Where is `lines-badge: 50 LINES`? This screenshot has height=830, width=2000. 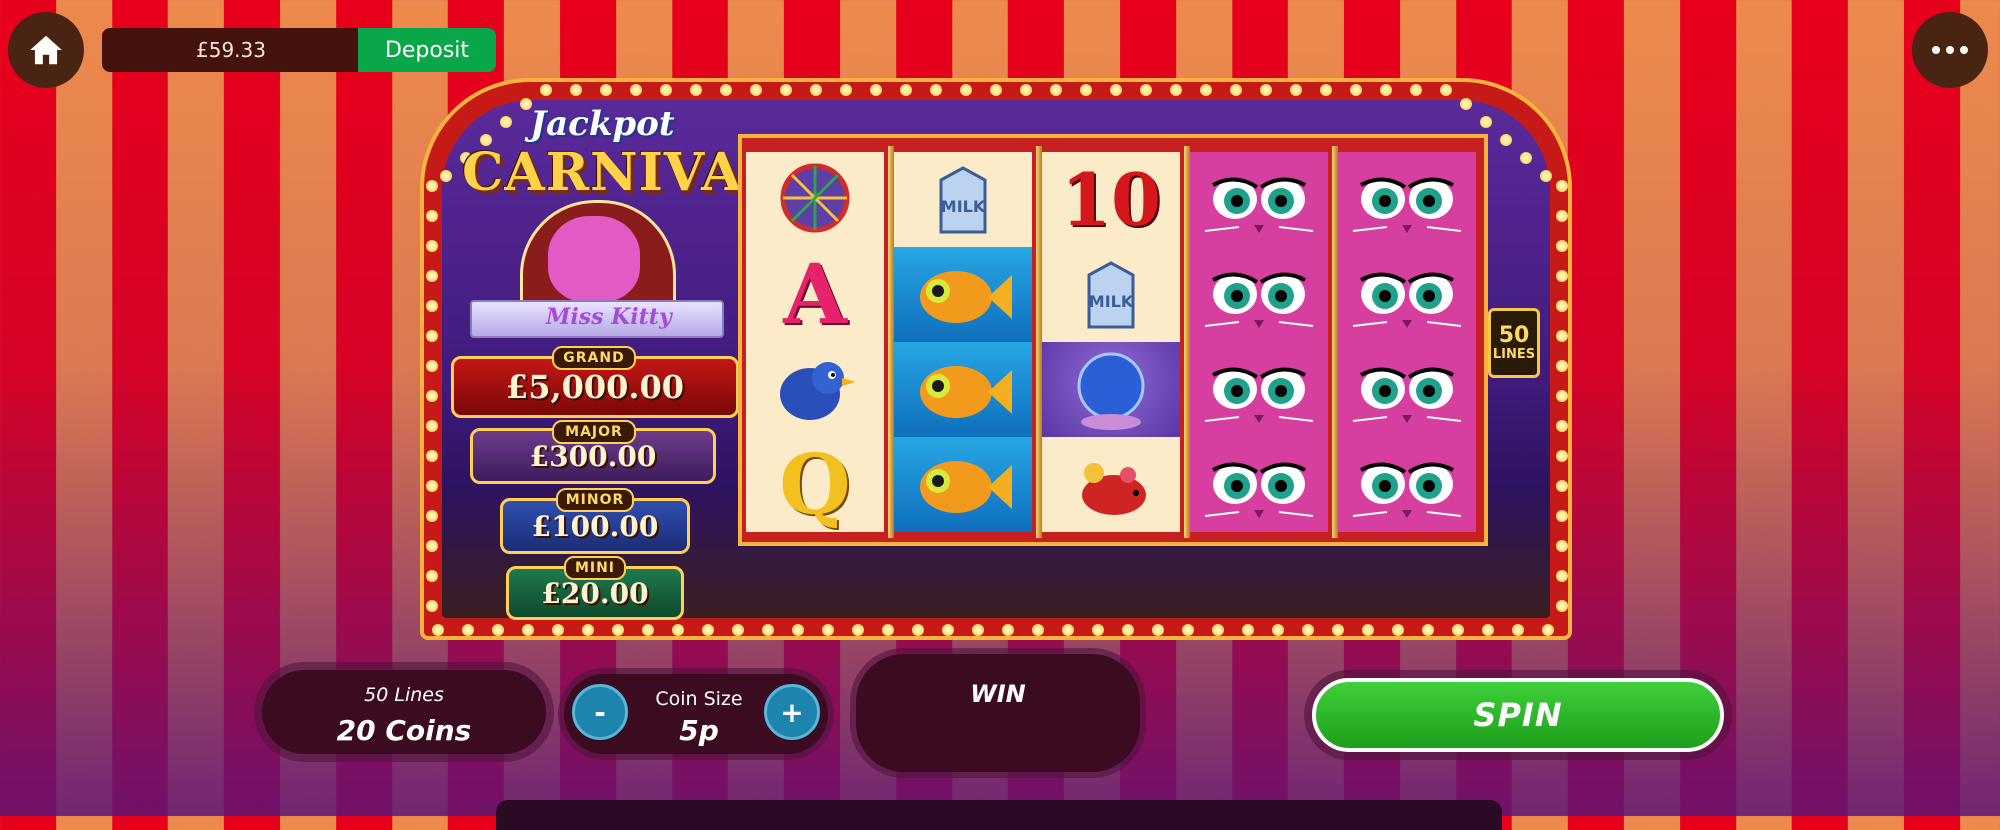 lines-badge: 50 LINES is located at coordinates (1514, 343).